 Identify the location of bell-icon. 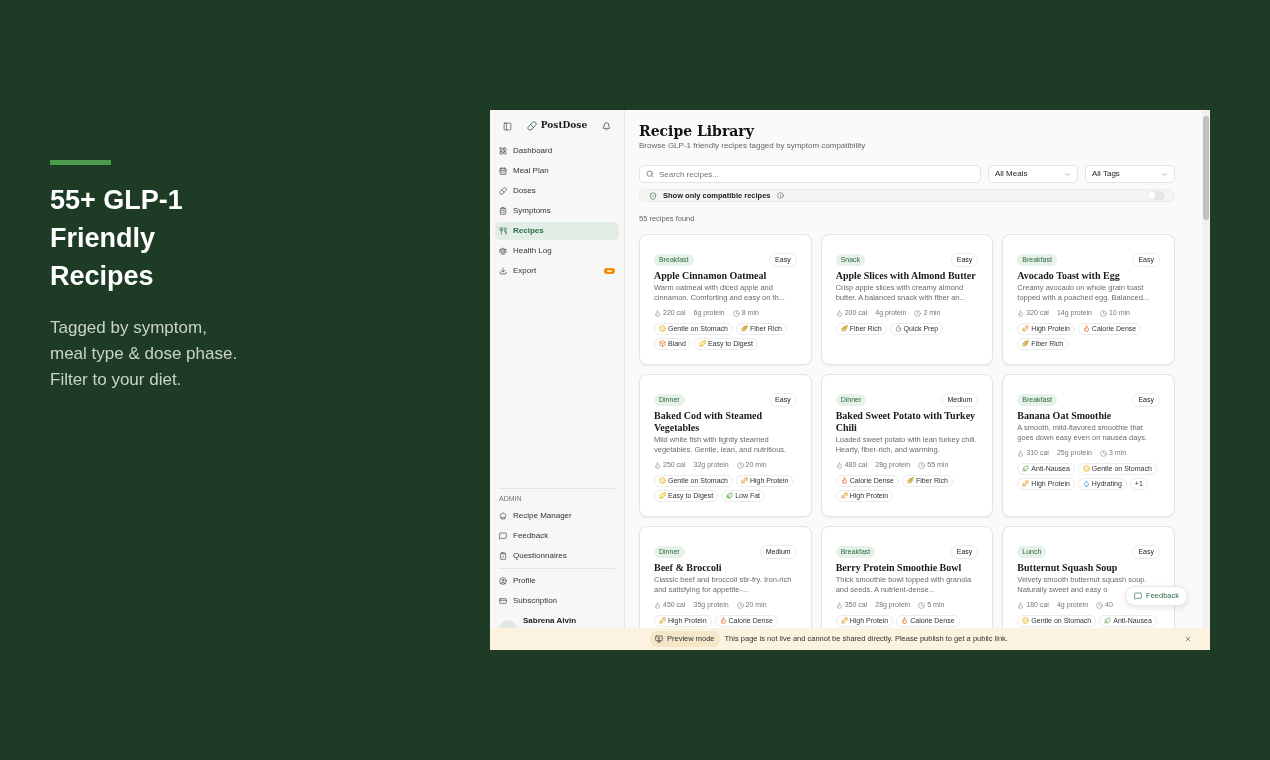
(606, 126).